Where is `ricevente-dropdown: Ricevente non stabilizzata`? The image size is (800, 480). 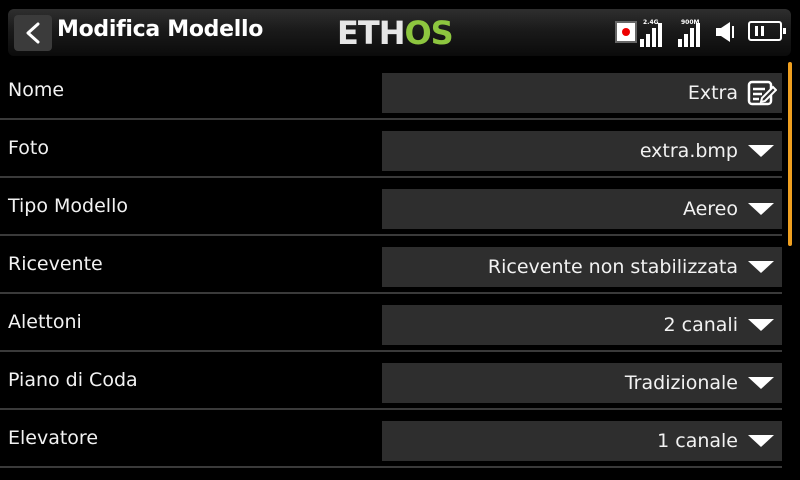
ricevente-dropdown: Ricevente non stabilizzata is located at coordinates (582, 267).